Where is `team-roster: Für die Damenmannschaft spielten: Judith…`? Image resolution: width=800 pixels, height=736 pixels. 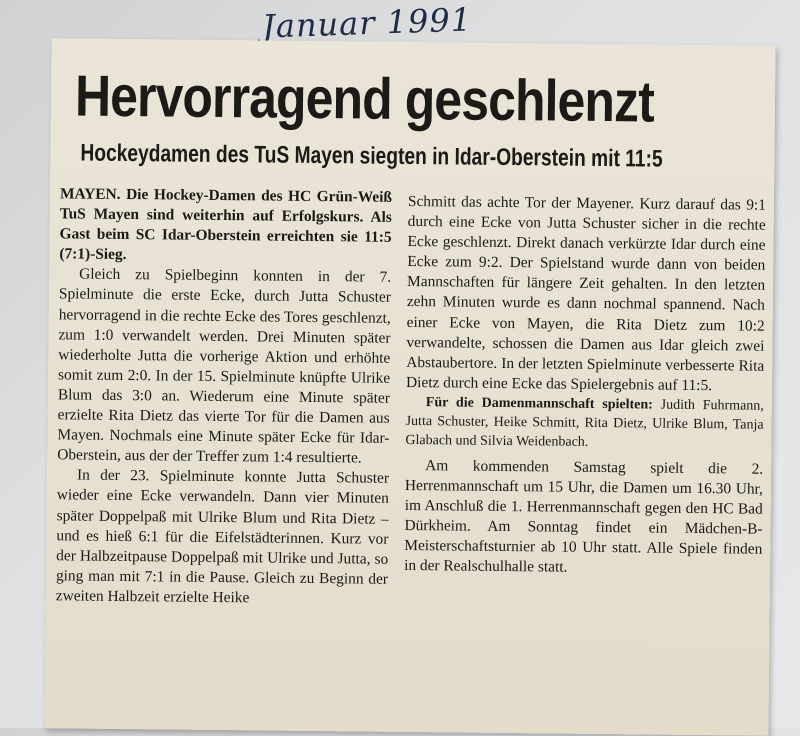 team-roster: Für die Damenmannschaft spielten: Judith… is located at coordinates (584, 423).